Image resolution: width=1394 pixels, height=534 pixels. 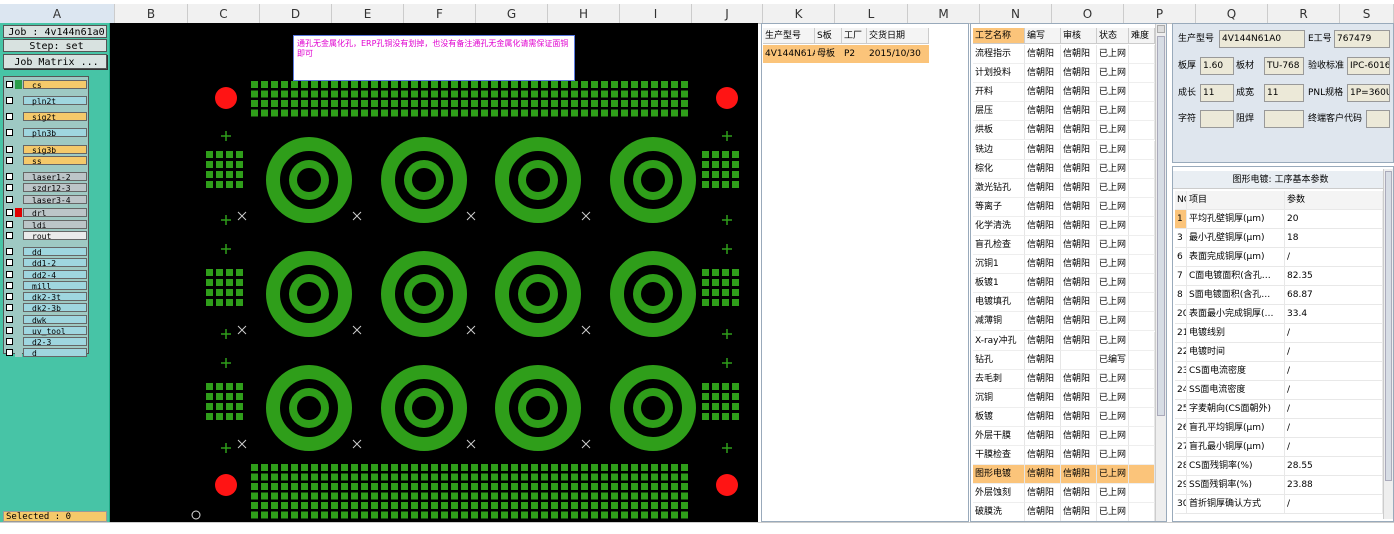 I want to click on layer-row: dd, so click(x=46, y=252).